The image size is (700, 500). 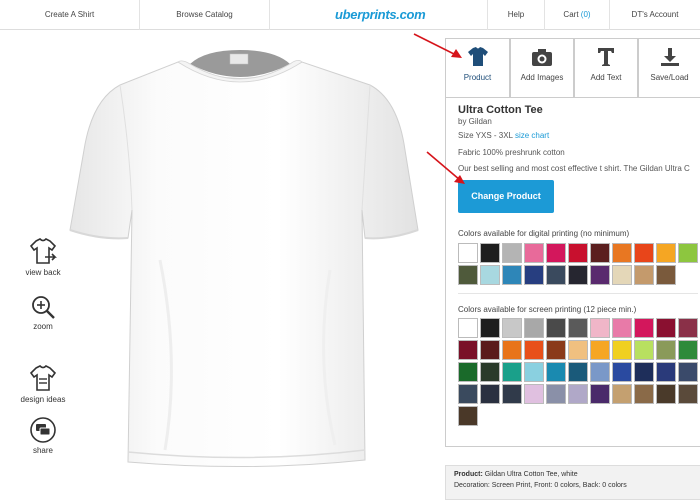 What do you see at coordinates (500, 110) in the screenshot?
I see `product-title: Ultra Cotton Tee` at bounding box center [500, 110].